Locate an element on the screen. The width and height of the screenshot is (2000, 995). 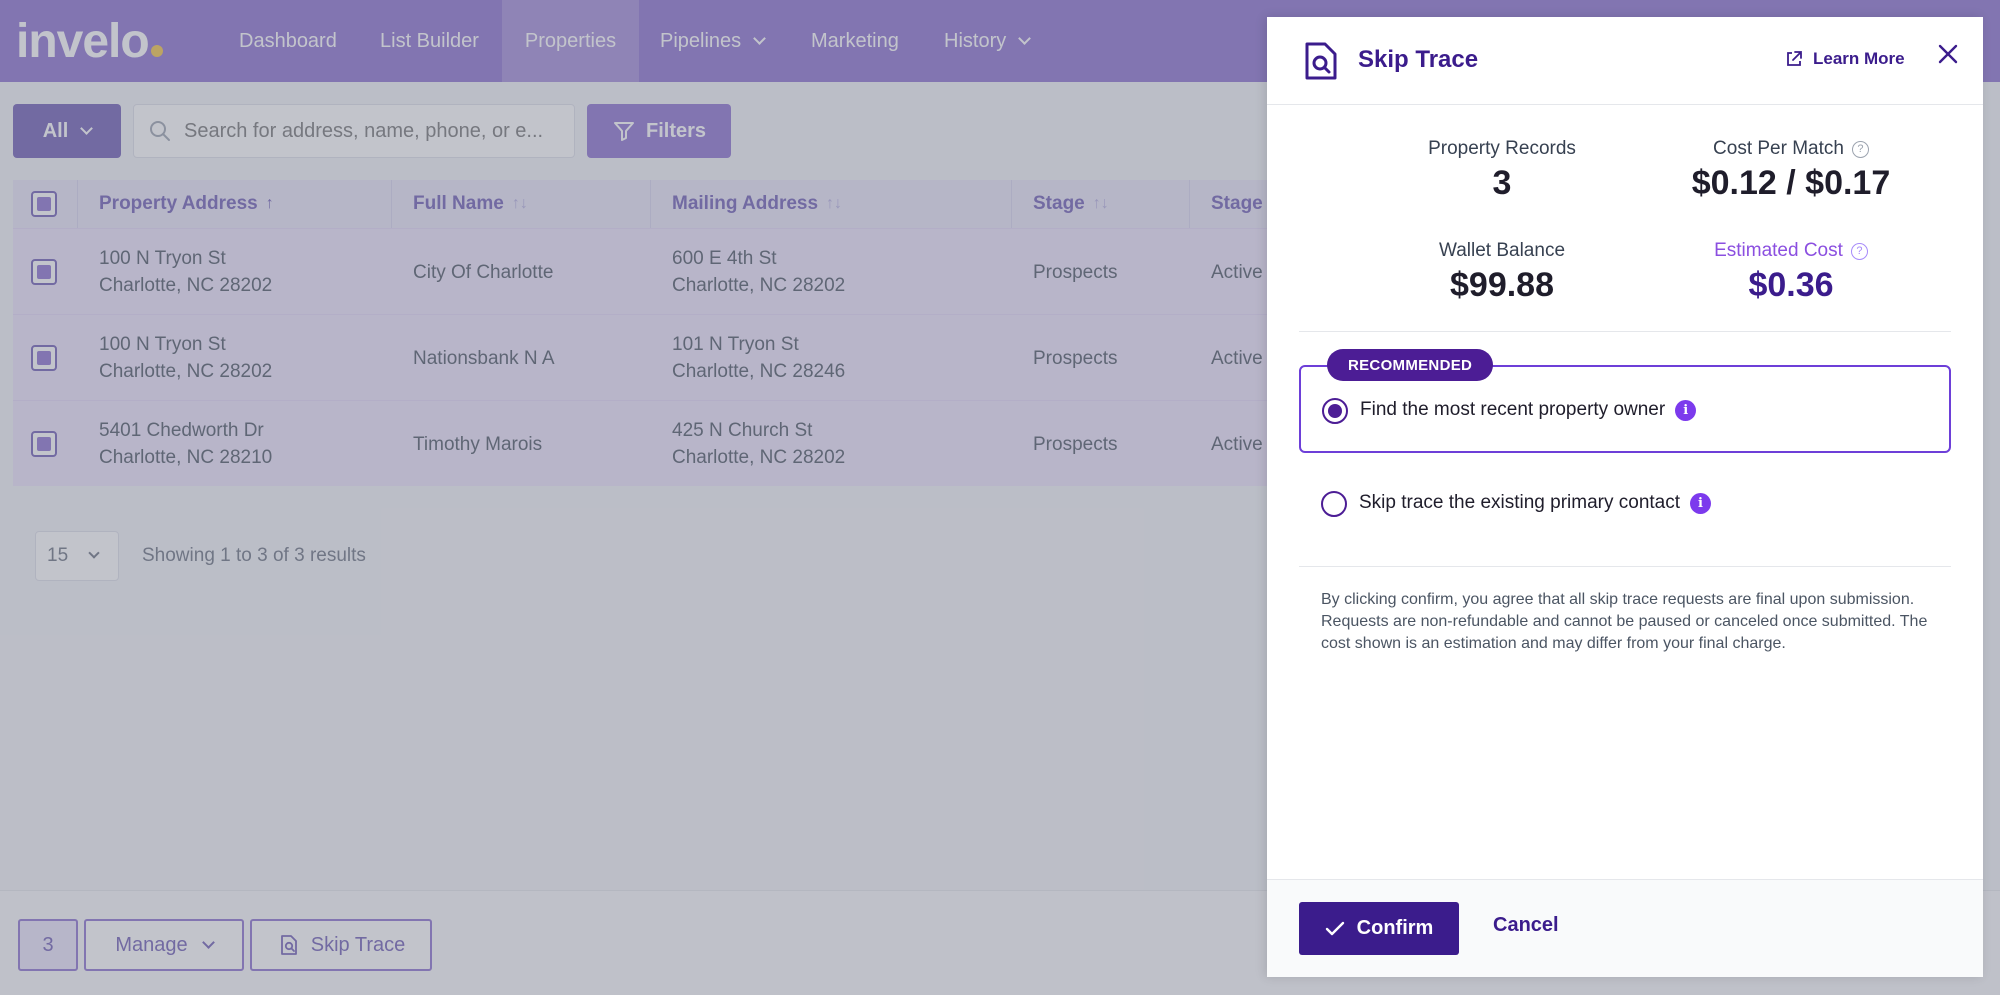
estimated-cost-stat: Estimated Cost? $0.36 is located at coordinates (1791, 272).